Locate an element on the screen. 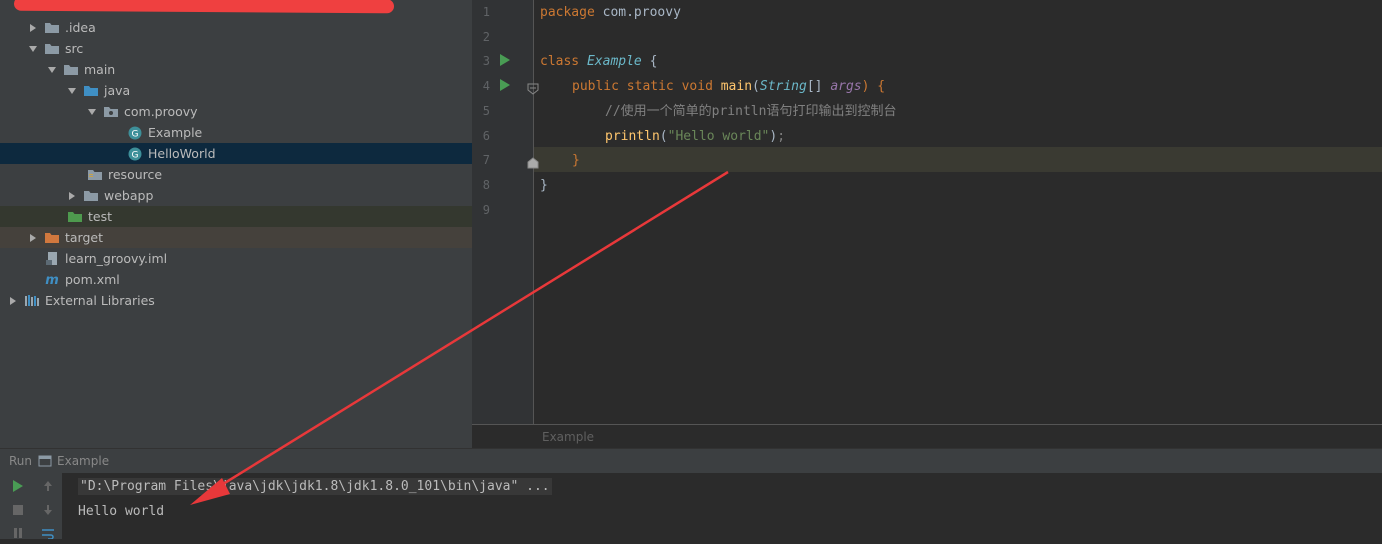 Image resolution: width=1382 pixels, height=544 pixels. run-method-gutter-icon is located at coordinates (505, 85).